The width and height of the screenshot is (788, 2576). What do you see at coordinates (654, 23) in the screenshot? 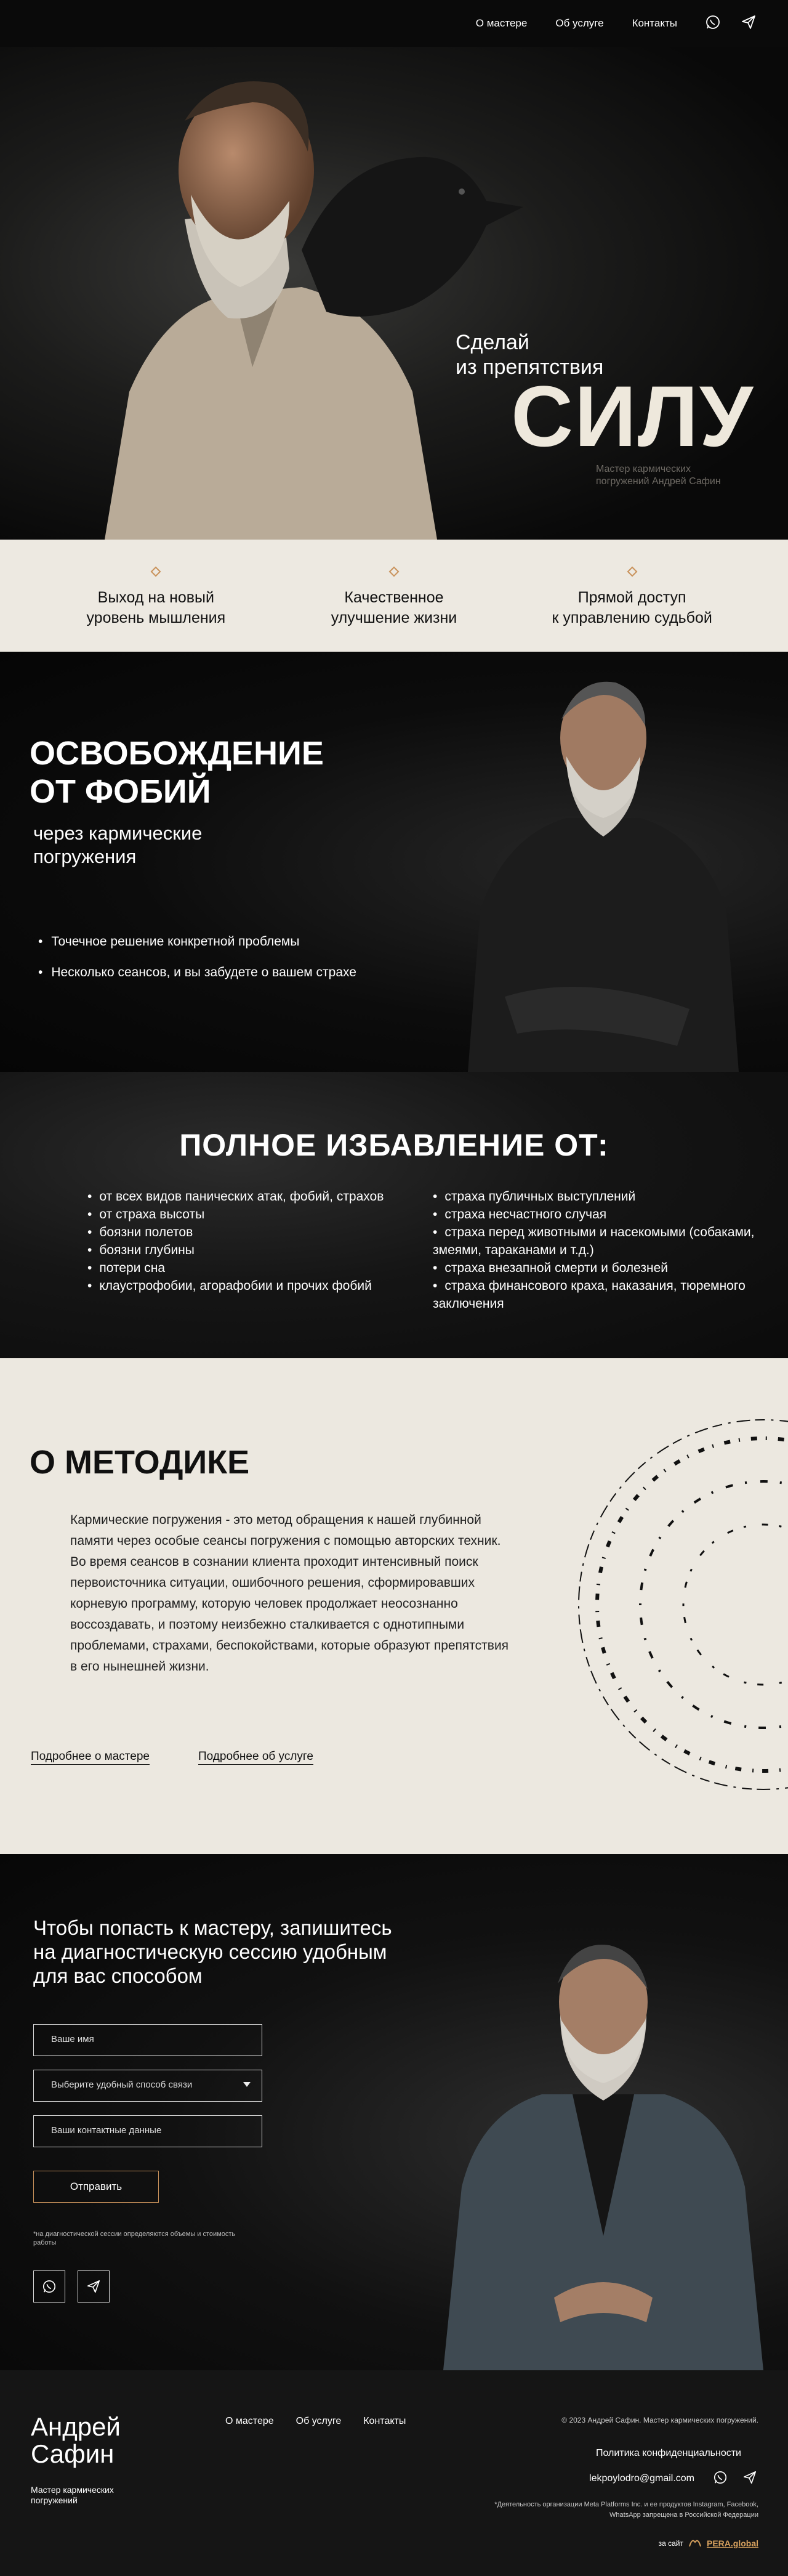
I see `nav-contacts: Контакты` at bounding box center [654, 23].